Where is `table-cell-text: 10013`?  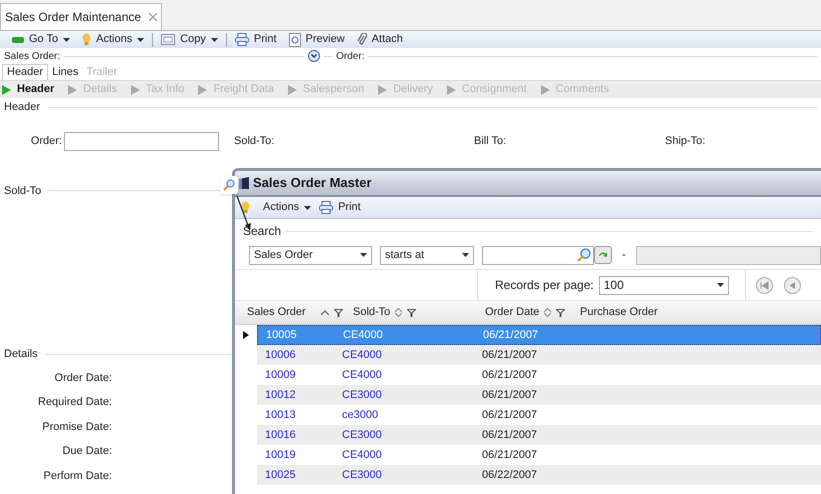 table-cell-text: 10013 is located at coordinates (281, 415).